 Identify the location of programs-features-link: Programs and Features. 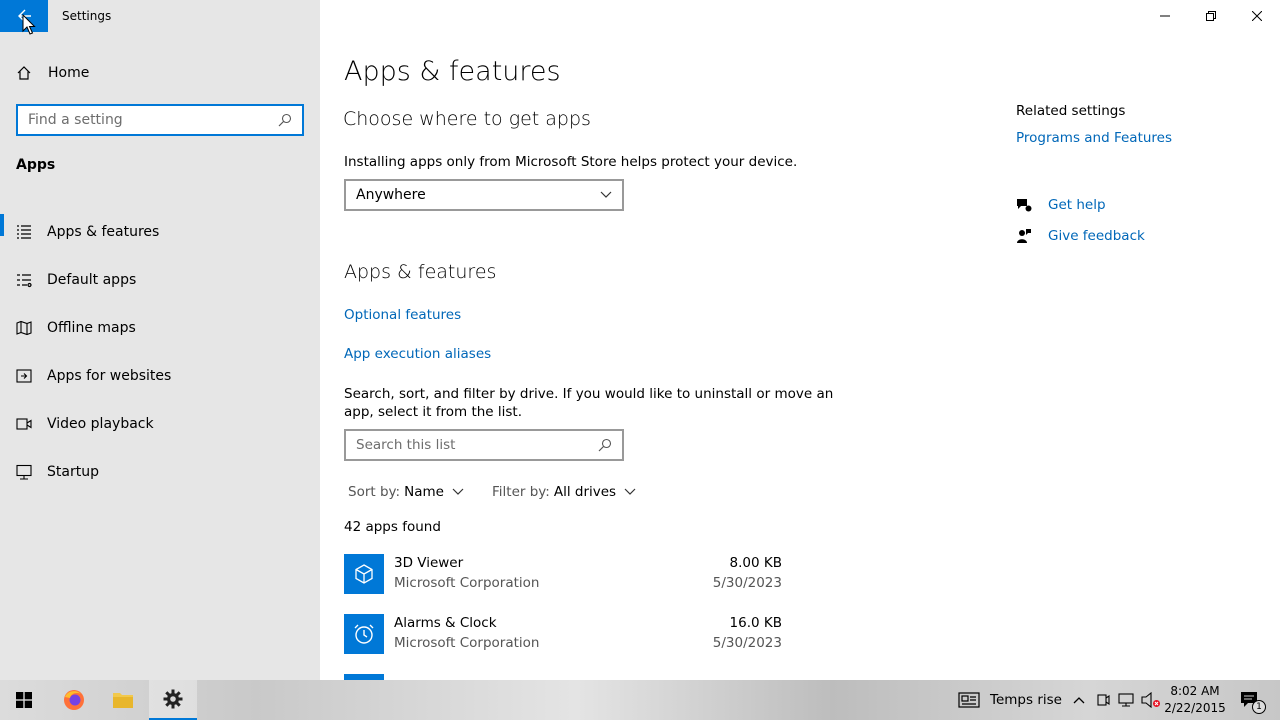
(1094, 138).